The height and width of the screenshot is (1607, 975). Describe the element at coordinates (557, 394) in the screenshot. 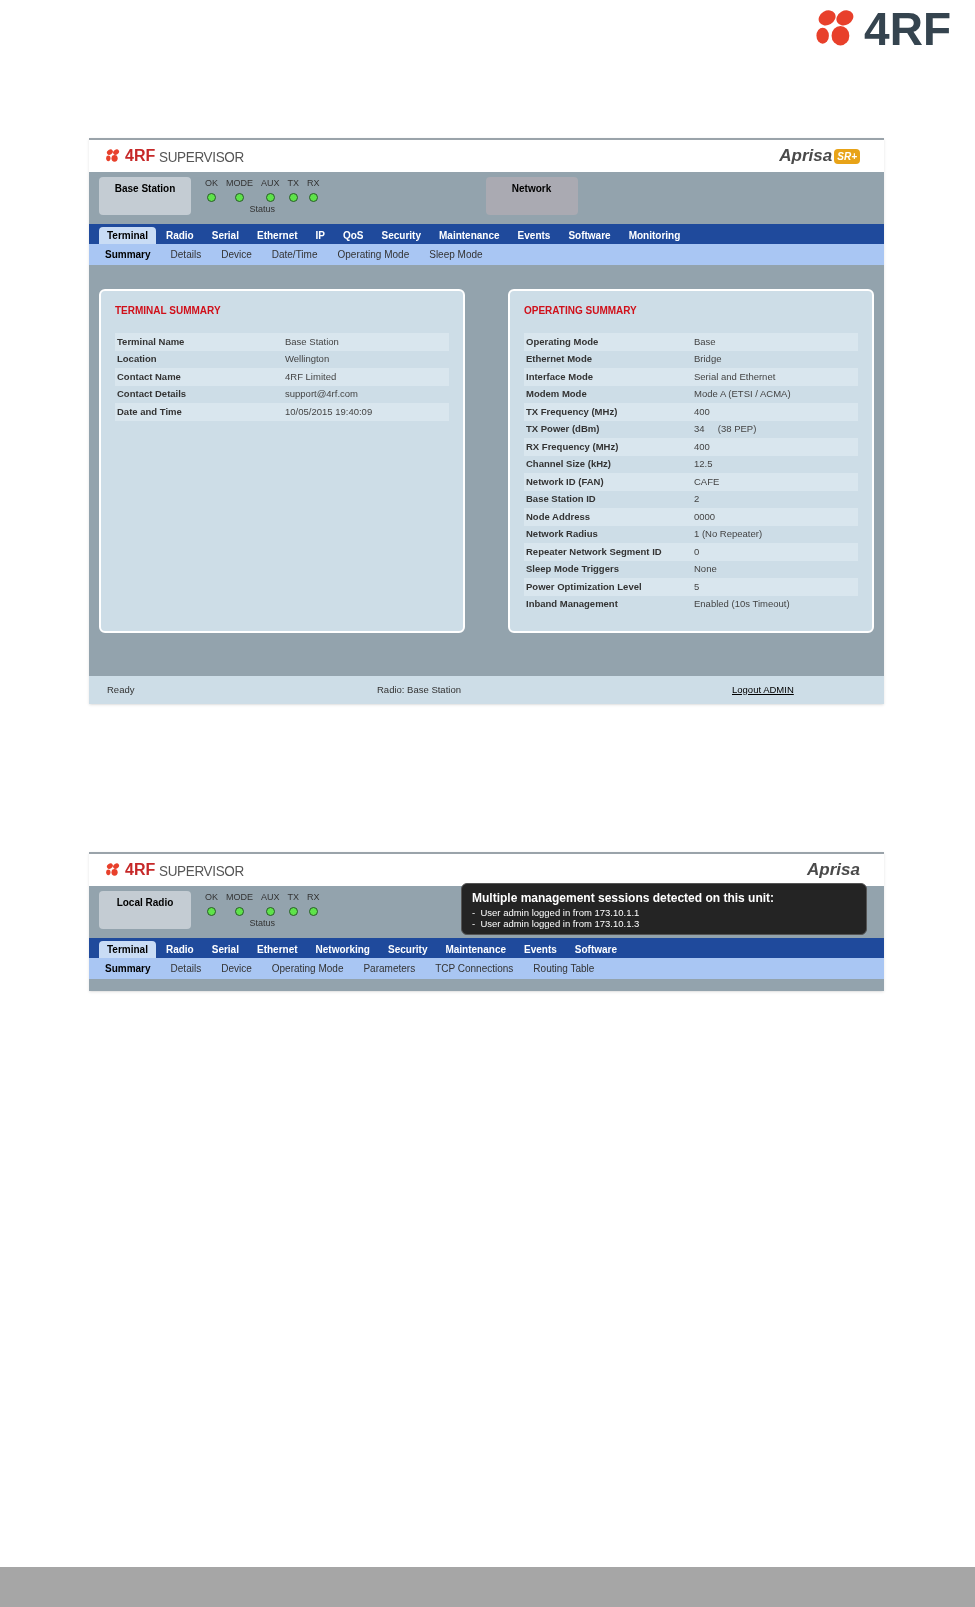

I see `field-label: Modem Mode` at that location.